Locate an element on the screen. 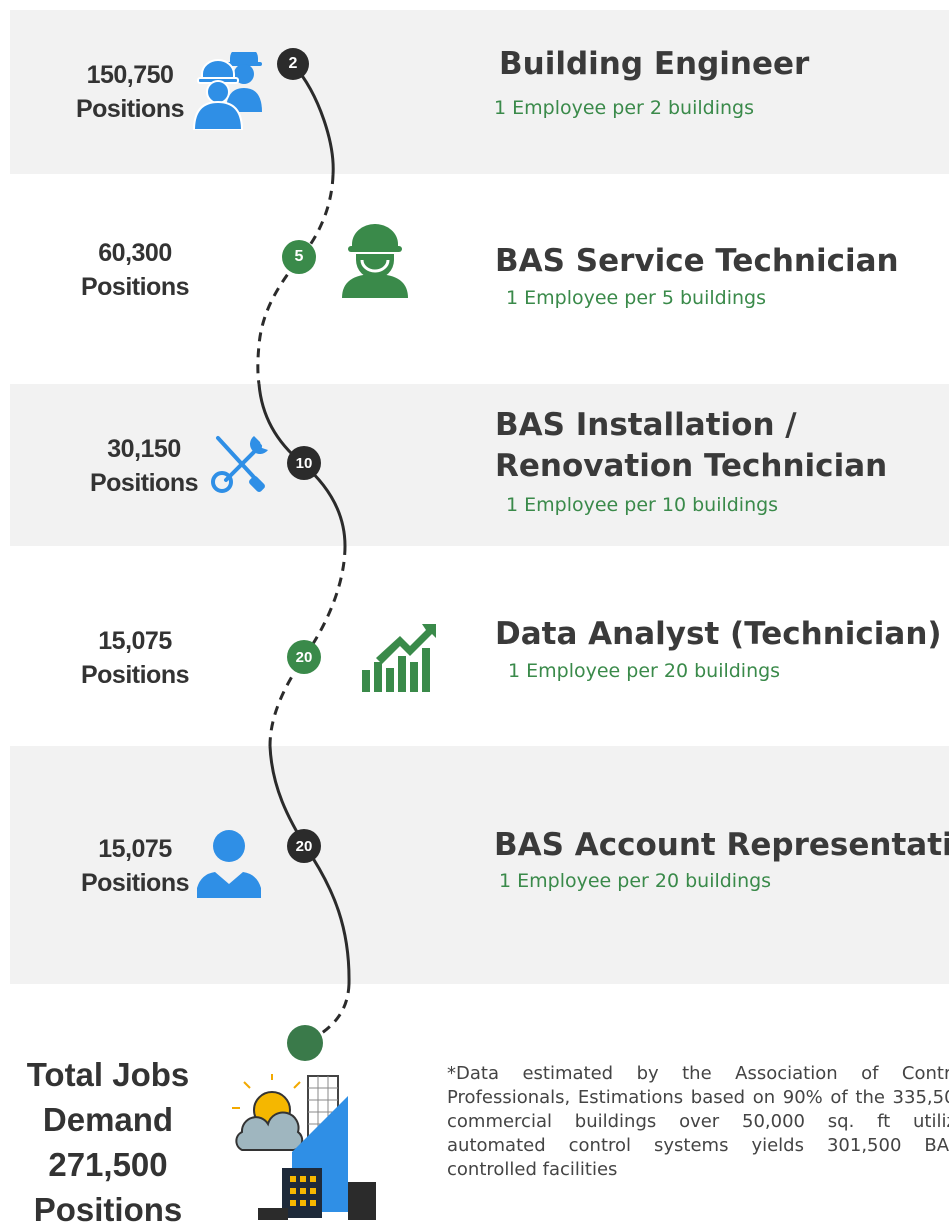 This screenshot has height=1232, width=949. total-line4: Positions is located at coordinates (108, 1209).